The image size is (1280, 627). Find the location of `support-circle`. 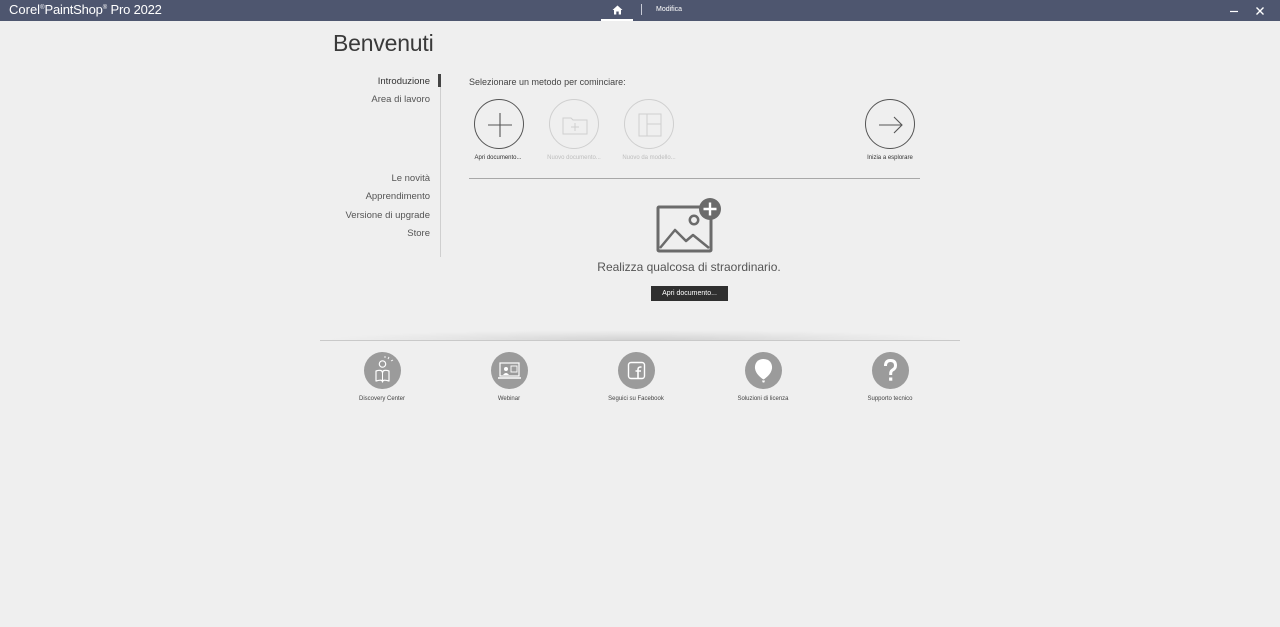

support-circle is located at coordinates (890, 370).